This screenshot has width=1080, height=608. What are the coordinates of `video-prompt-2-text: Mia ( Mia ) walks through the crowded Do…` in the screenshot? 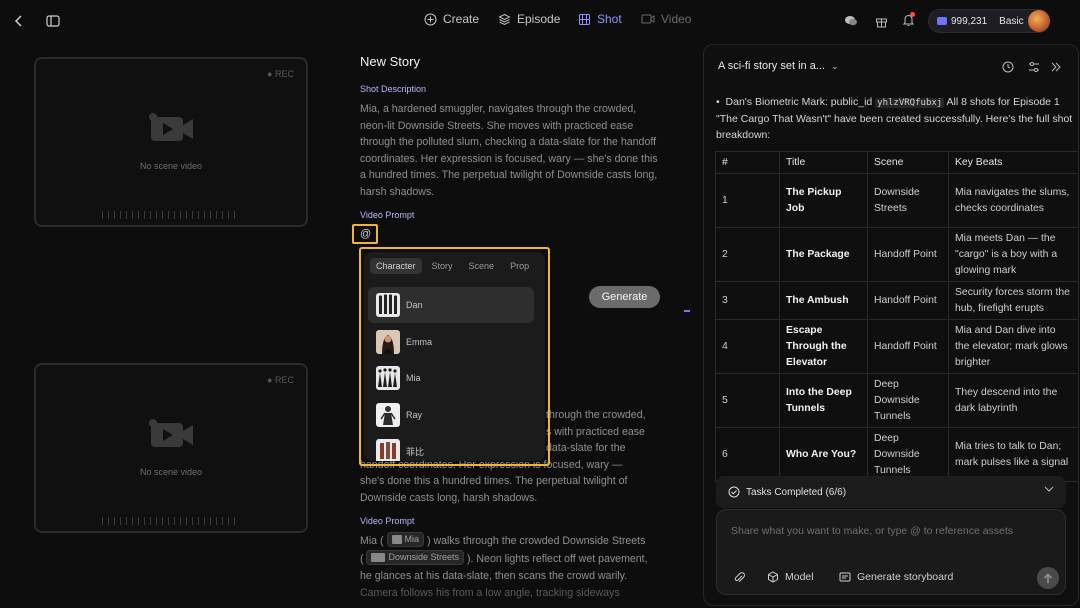 It's located at (510, 567).